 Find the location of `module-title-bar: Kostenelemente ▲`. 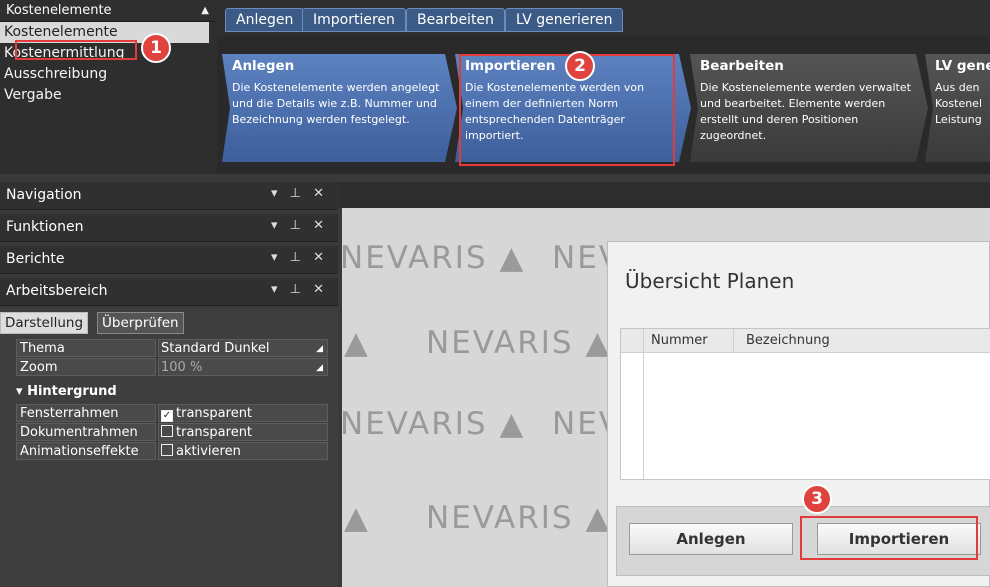

module-title-bar: Kostenelemente ▲ is located at coordinates (108, 11).